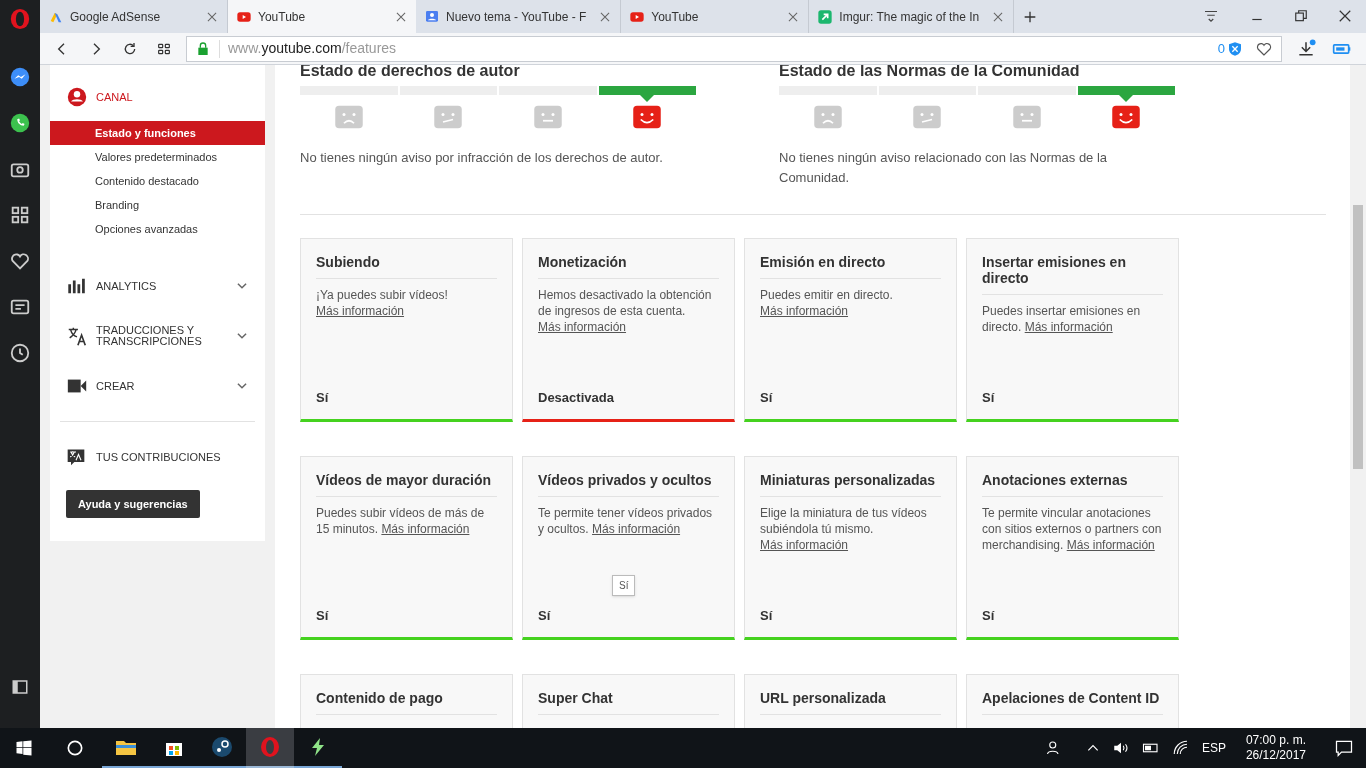 The height and width of the screenshot is (768, 1366). I want to click on heart-icon, so click(20, 261).